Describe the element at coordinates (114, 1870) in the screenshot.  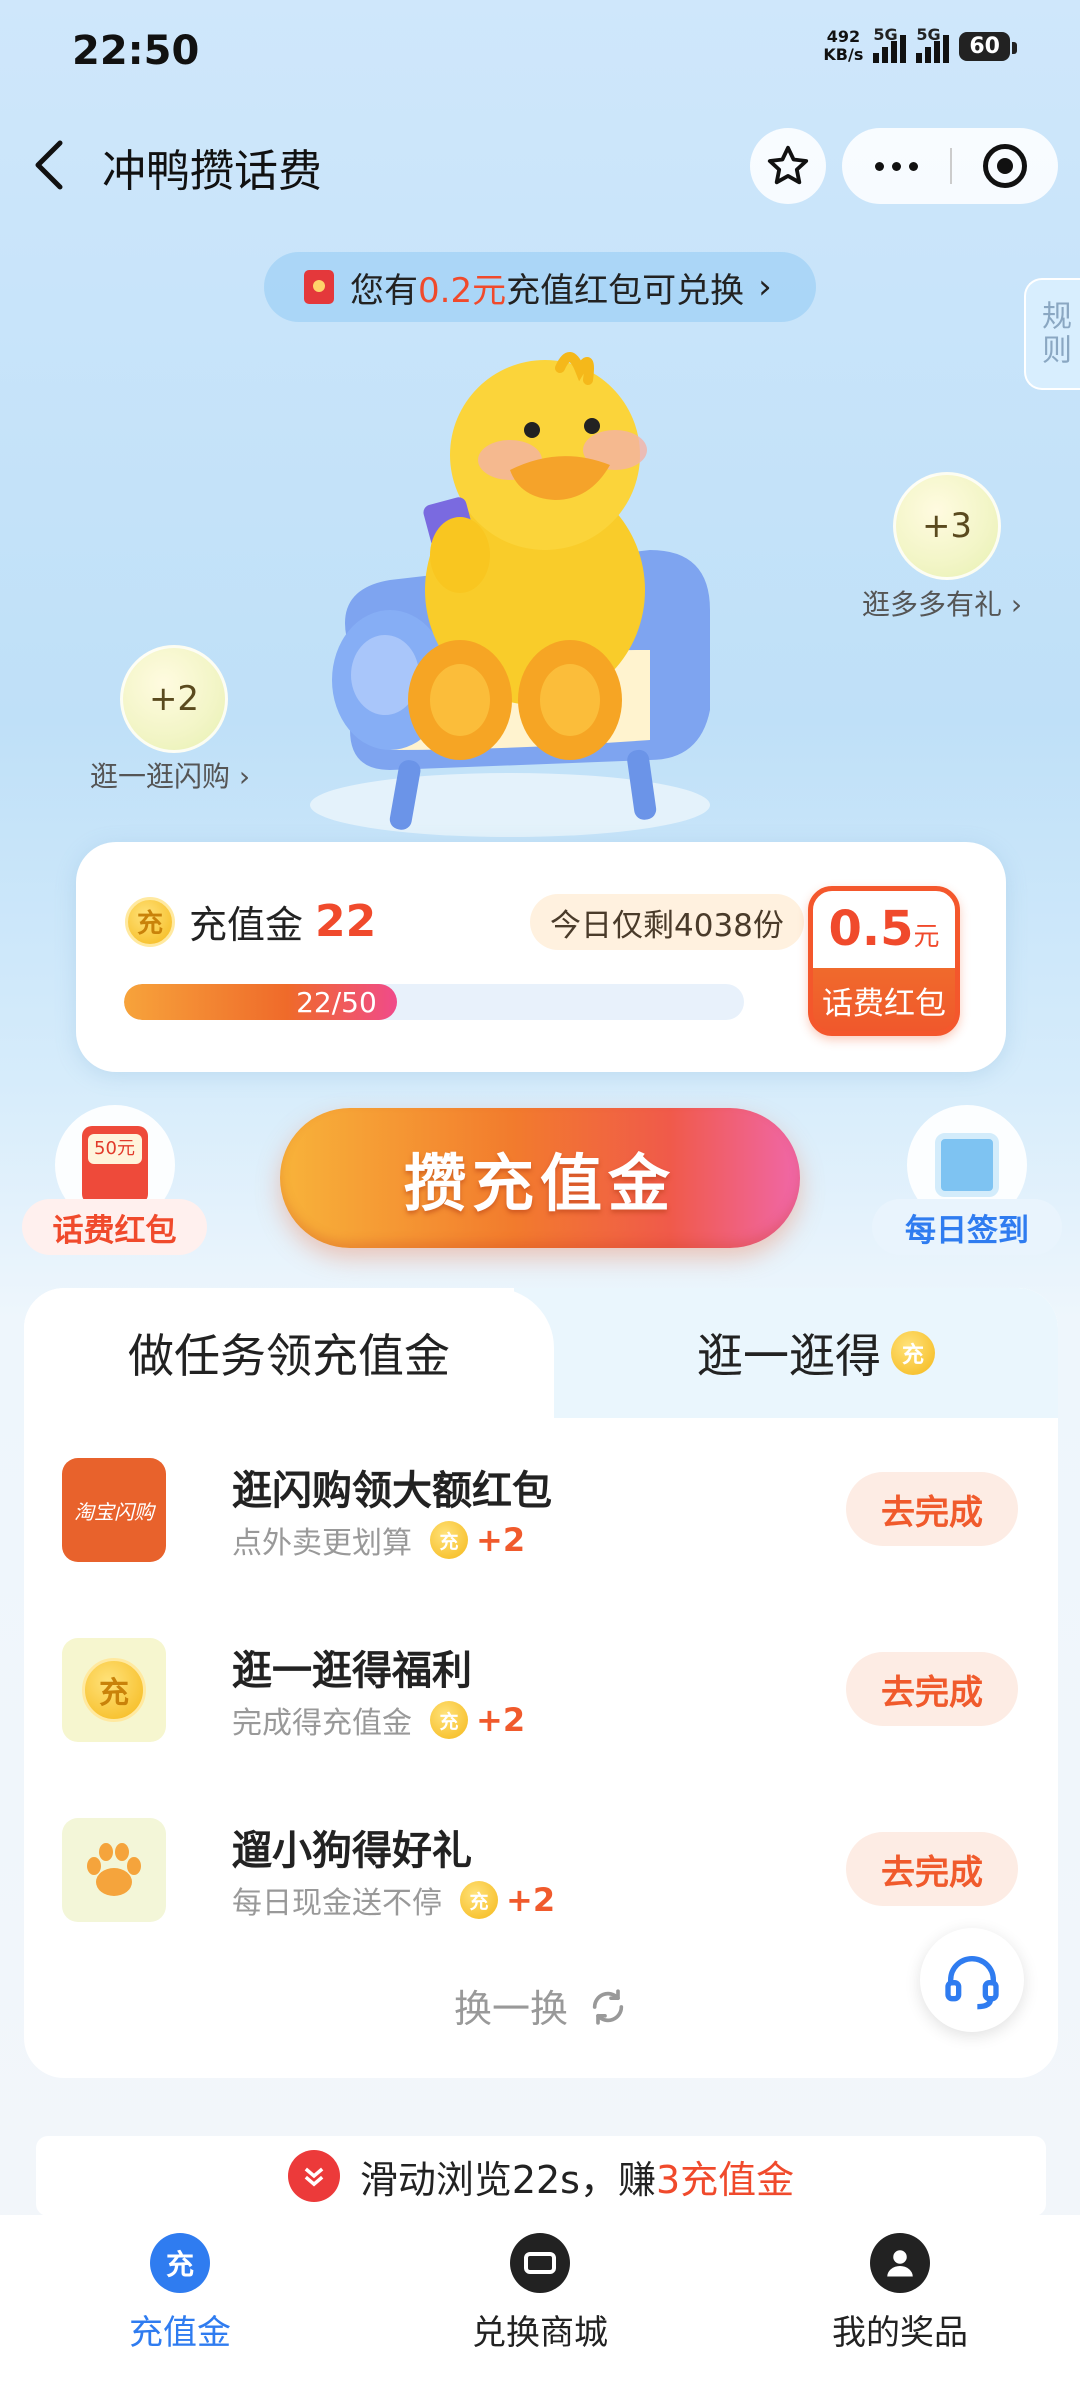
I see `paw-icon` at that location.